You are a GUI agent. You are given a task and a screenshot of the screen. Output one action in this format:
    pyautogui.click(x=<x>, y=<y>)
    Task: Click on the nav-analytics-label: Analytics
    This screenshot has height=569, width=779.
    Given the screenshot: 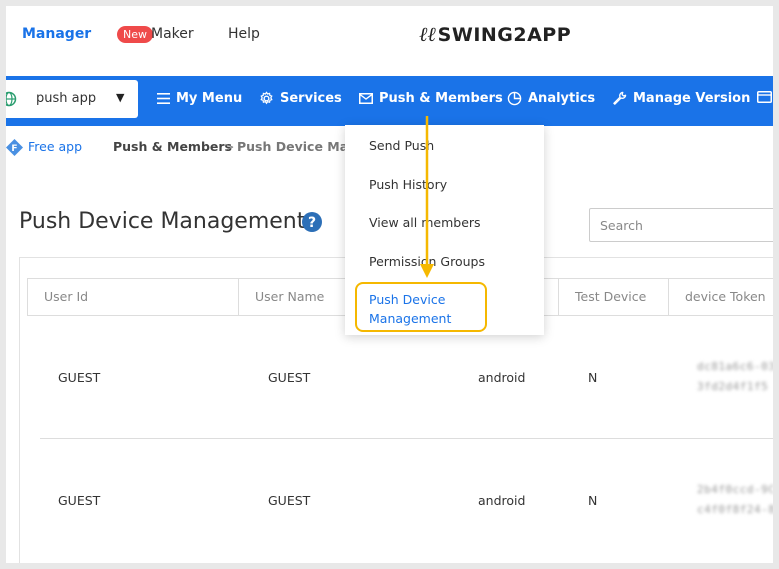 What is the action you would take?
    pyautogui.click(x=562, y=98)
    